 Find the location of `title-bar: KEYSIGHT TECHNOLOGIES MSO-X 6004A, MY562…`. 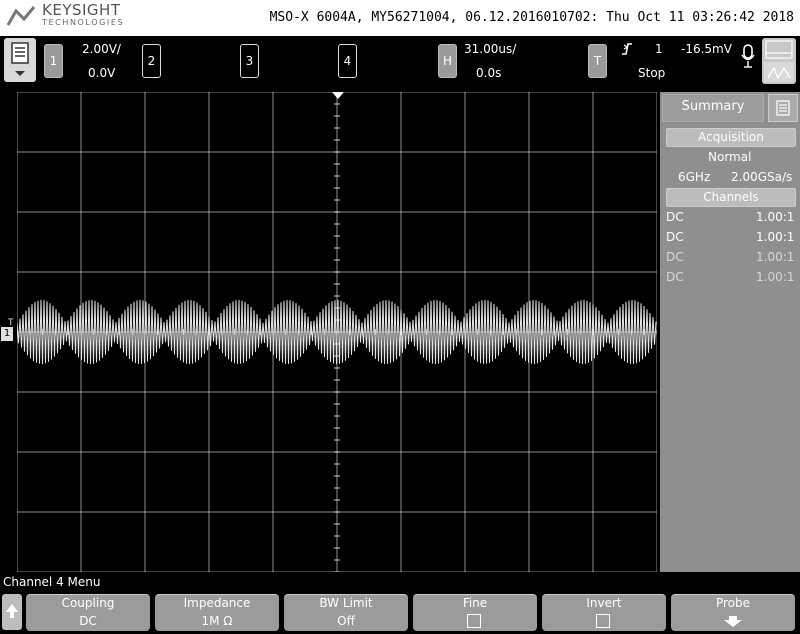

title-bar: KEYSIGHT TECHNOLOGIES MSO-X 6004A, MY562… is located at coordinates (400, 18).